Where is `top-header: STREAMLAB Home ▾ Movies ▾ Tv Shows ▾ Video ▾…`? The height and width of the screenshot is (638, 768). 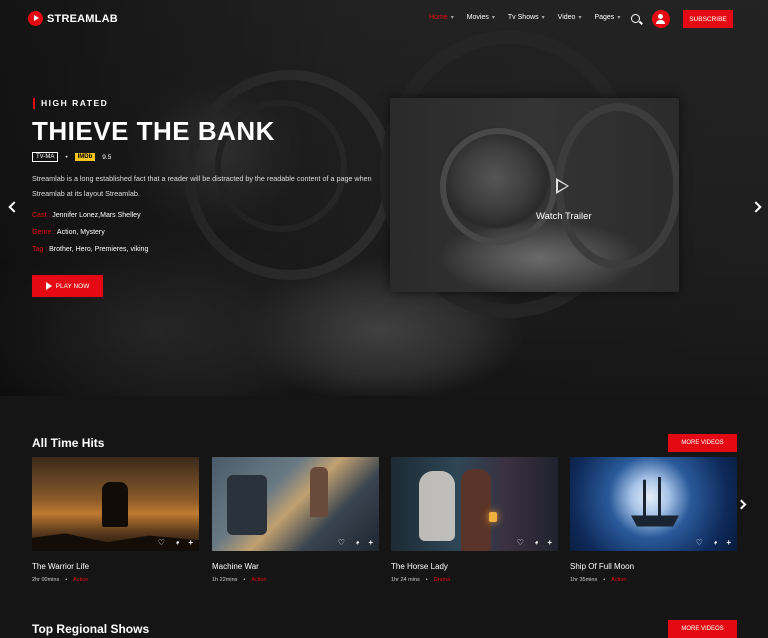
top-header: STREAMLAB Home ▾ Movies ▾ Tv Shows ▾ Video ▾… is located at coordinates (384, 19).